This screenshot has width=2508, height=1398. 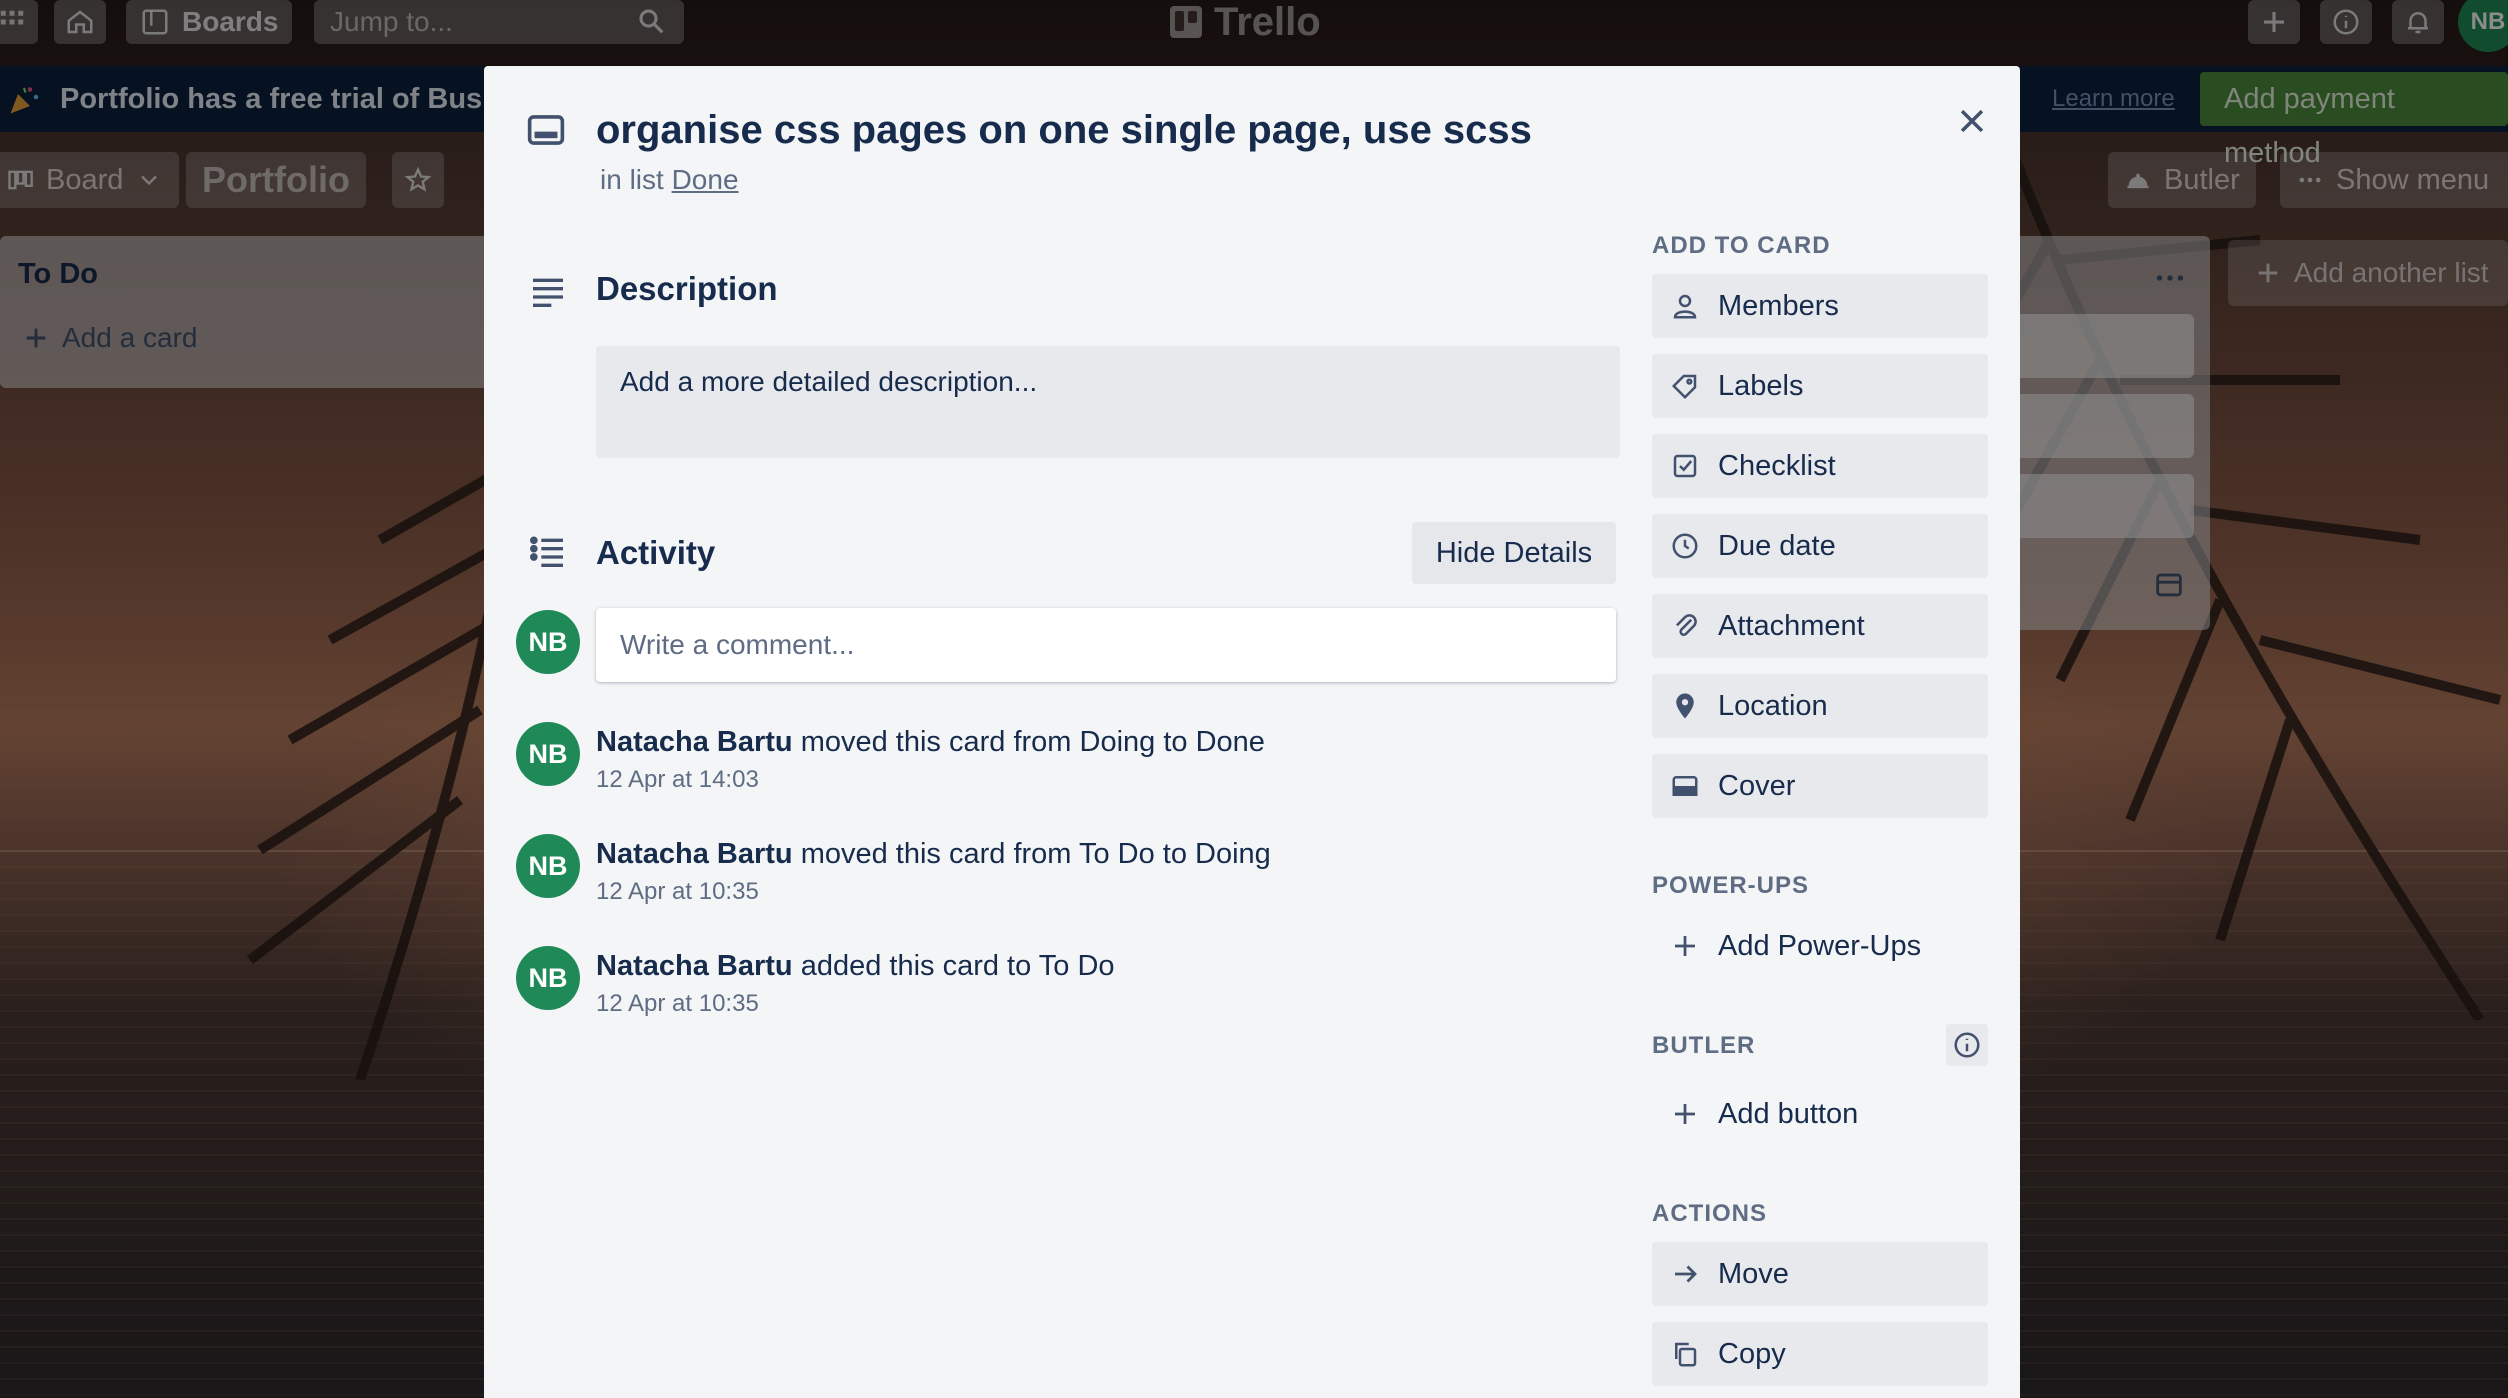 I want to click on person-icon, so click(x=1685, y=306).